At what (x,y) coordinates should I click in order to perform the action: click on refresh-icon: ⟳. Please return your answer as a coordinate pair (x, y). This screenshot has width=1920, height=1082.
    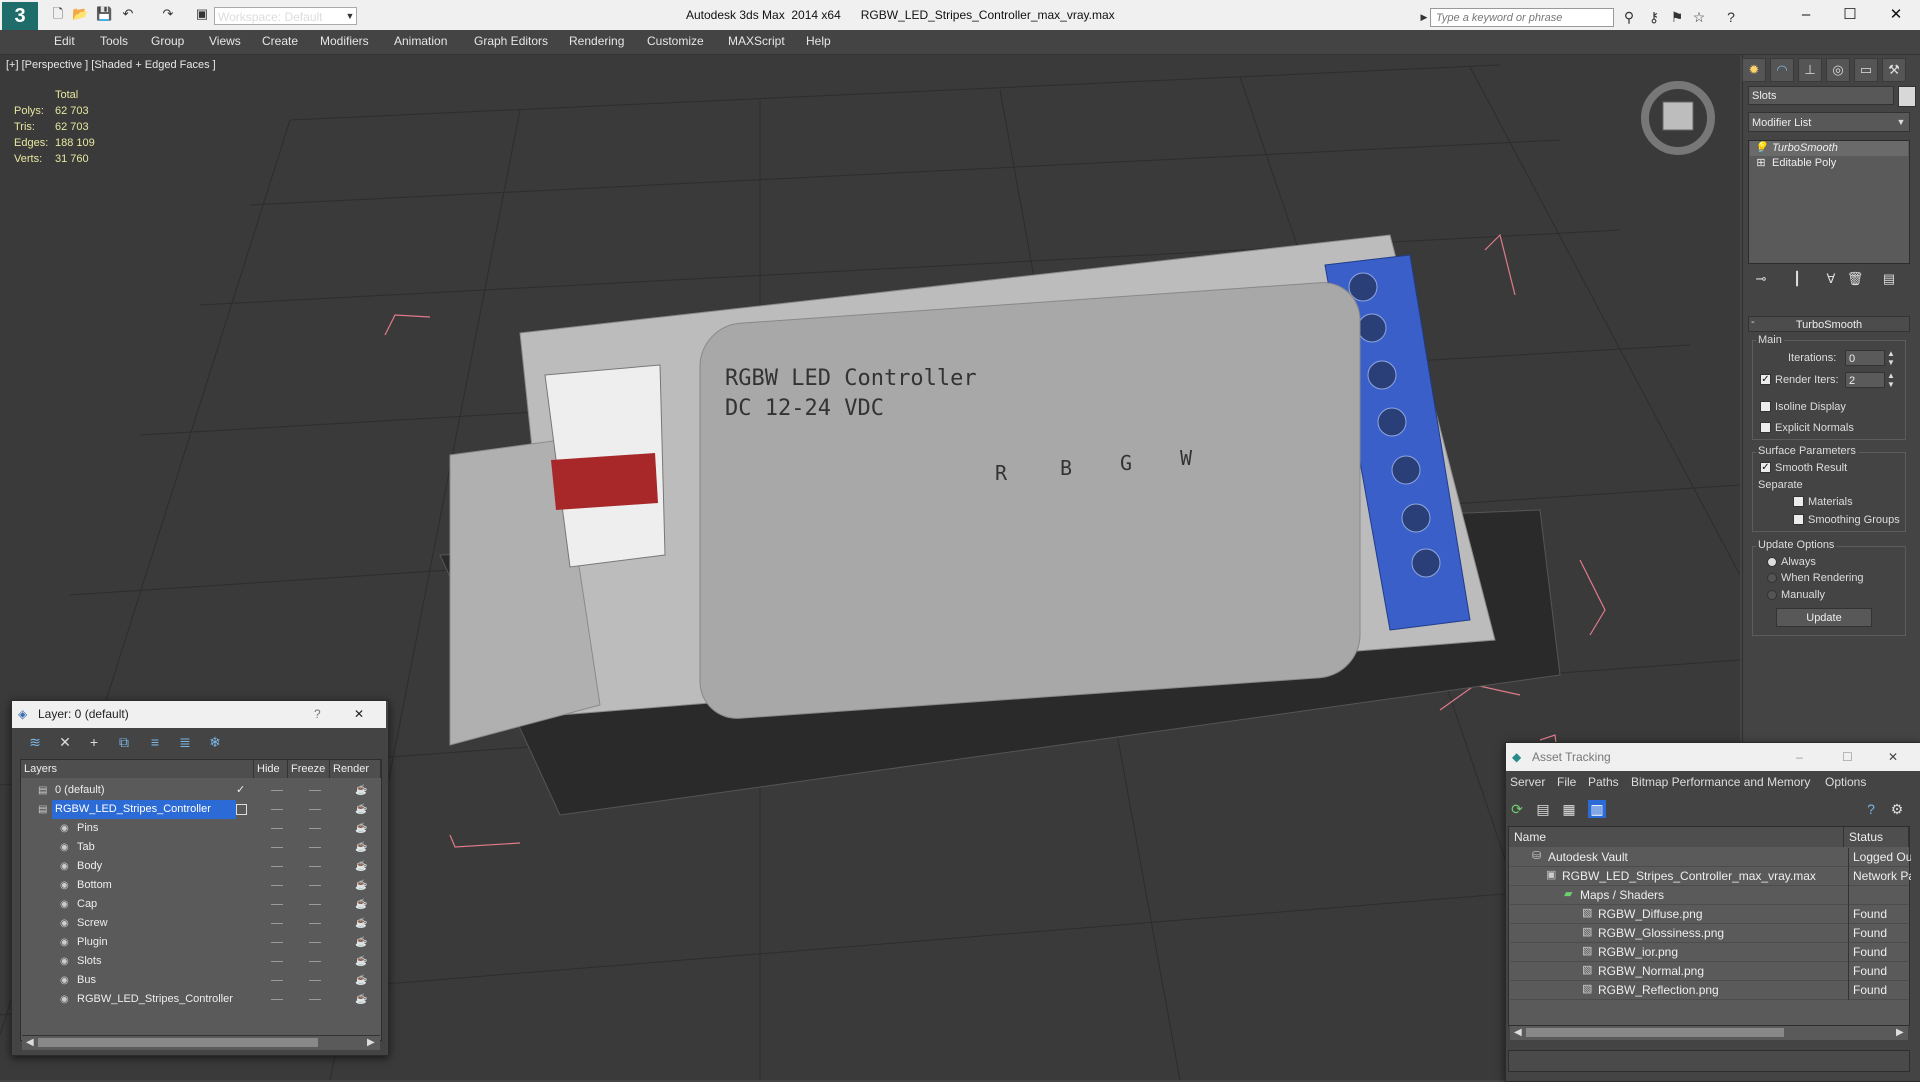
    Looking at the image, I should click on (1517, 809).